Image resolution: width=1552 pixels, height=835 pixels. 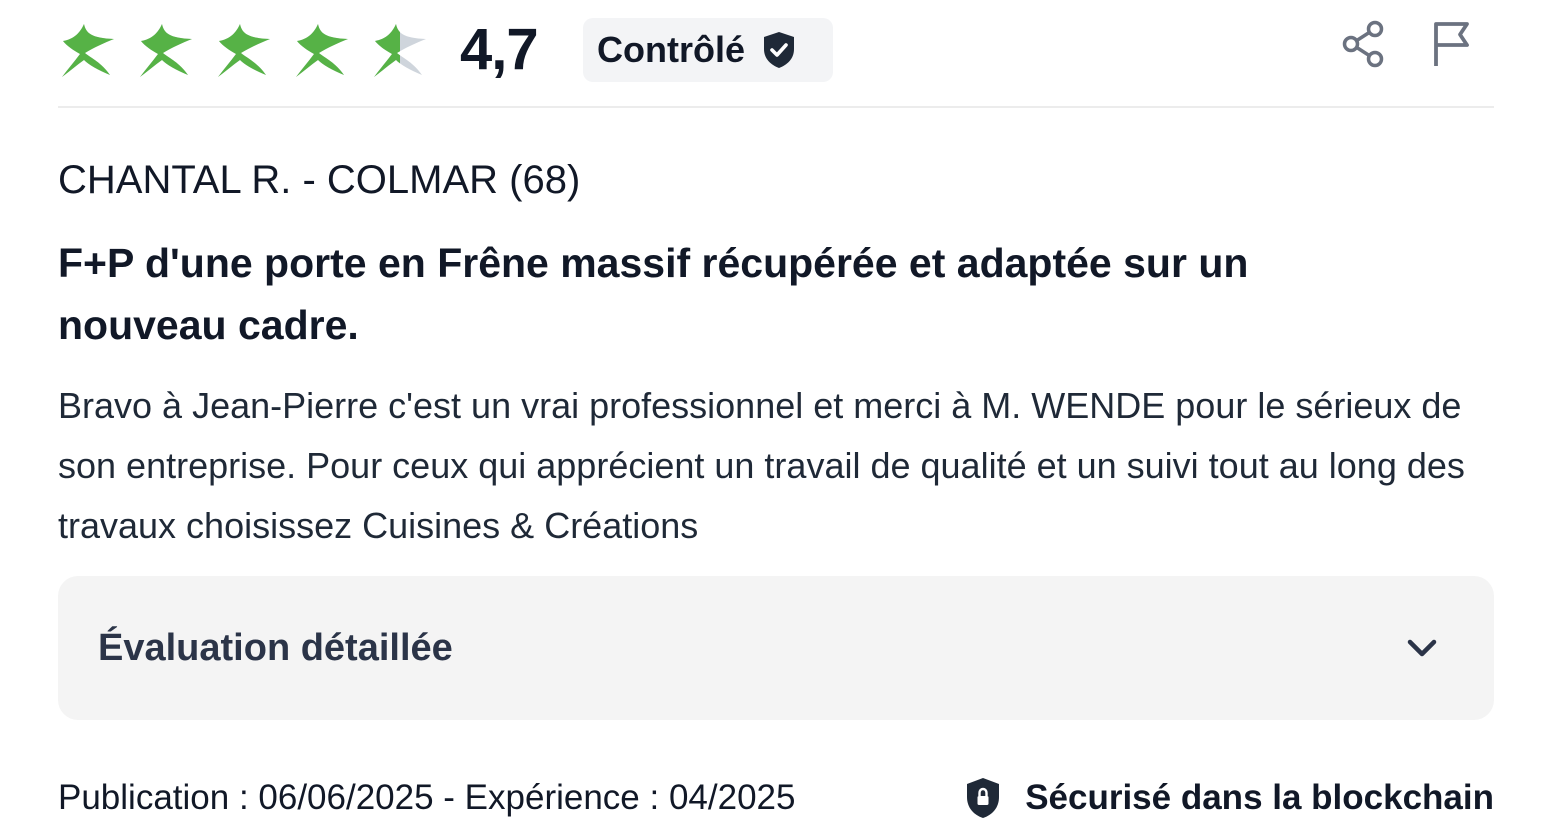 I want to click on star-half-icon, so click(x=400, y=50).